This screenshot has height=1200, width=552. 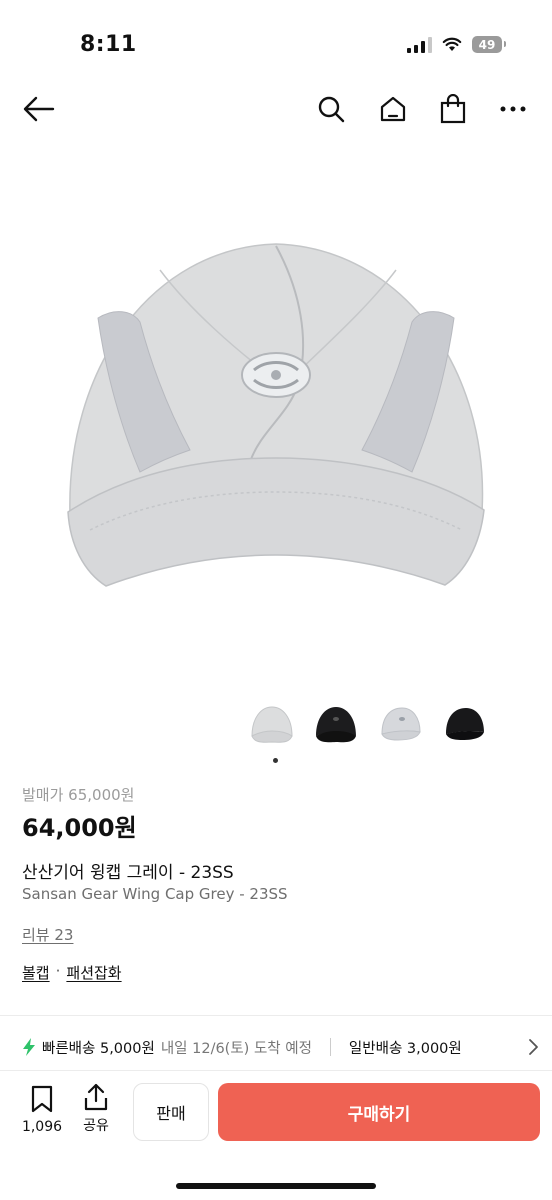 I want to click on status-icons: 49, so click(x=456, y=44).